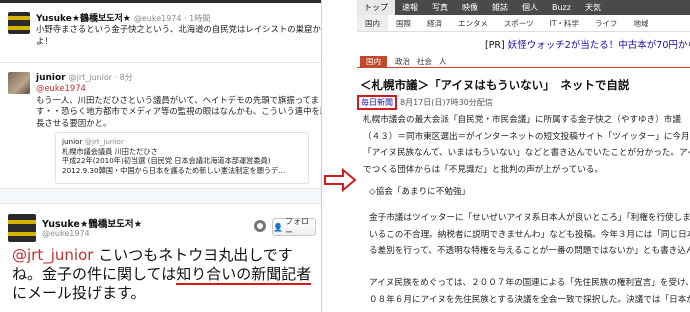 The height and width of the screenshot is (312, 690). What do you see at coordinates (593, 7) in the screenshot?
I see `nav-weather: 天気` at bounding box center [593, 7].